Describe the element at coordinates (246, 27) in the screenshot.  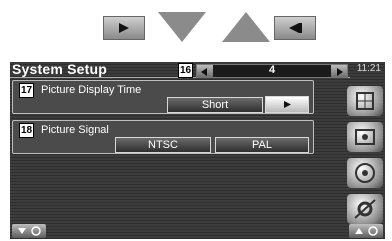
I see `up-triangle-icon` at that location.